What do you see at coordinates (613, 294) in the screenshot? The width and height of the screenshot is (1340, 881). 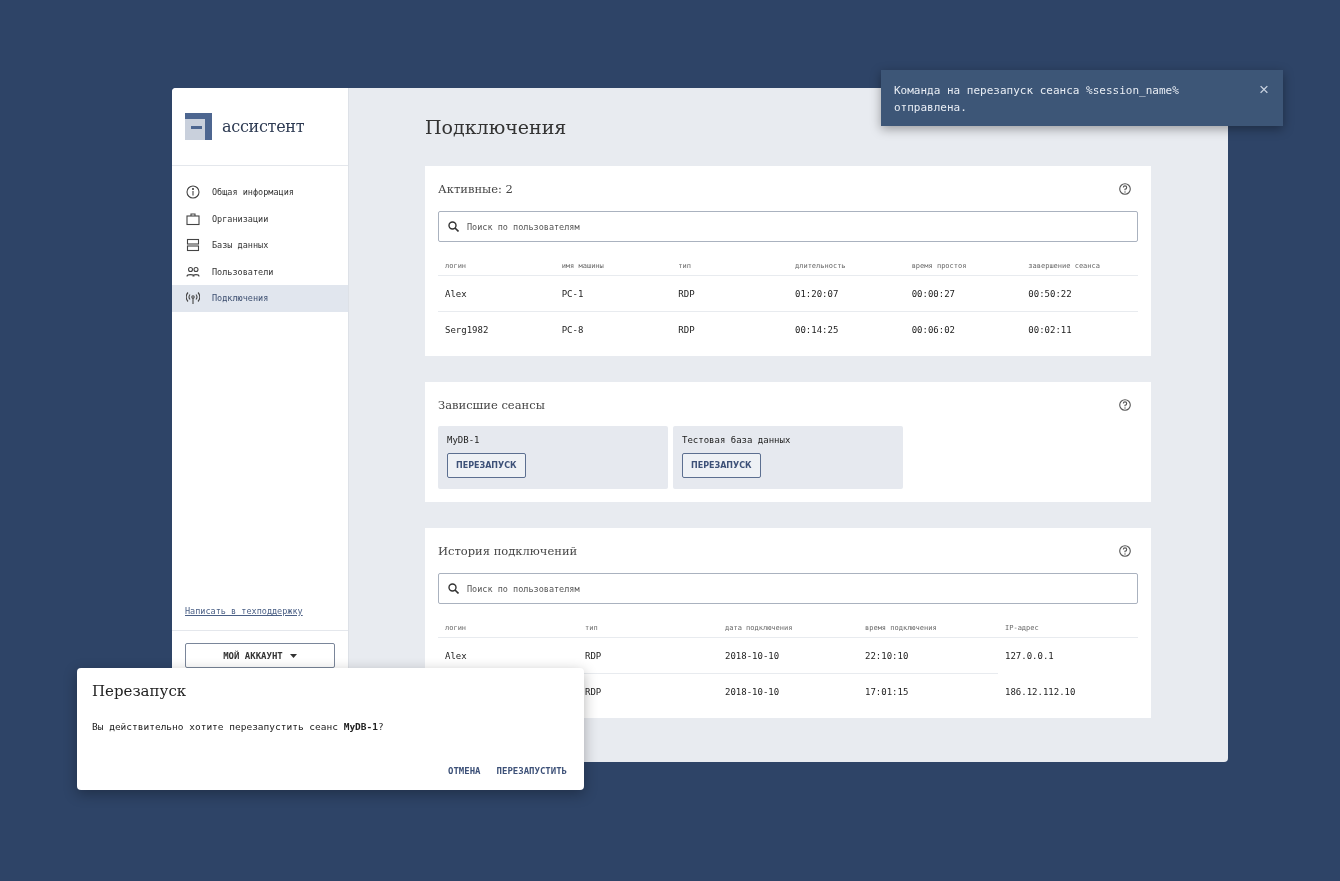 I see `table-cell: PC-1` at bounding box center [613, 294].